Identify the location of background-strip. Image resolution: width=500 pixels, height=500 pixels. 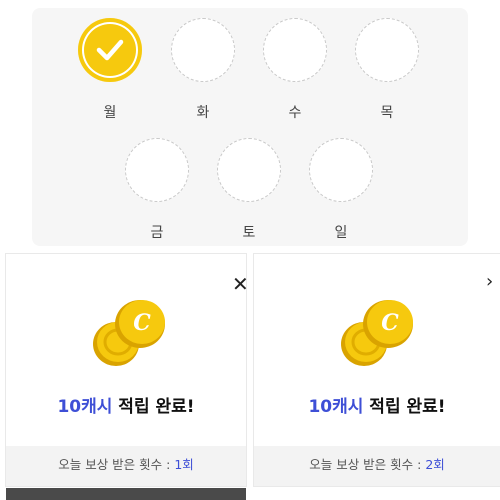
(126, 494).